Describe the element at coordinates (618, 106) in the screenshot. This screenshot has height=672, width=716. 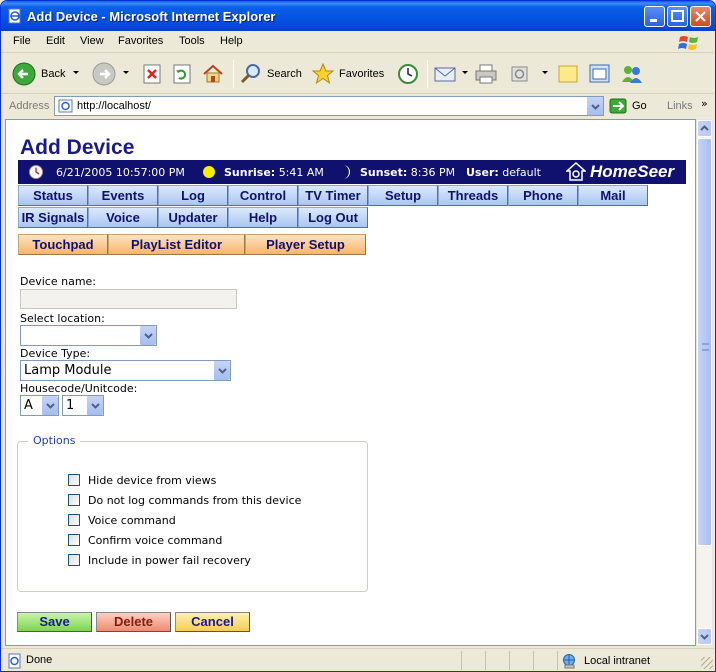
I see `go-arrow-icon` at that location.